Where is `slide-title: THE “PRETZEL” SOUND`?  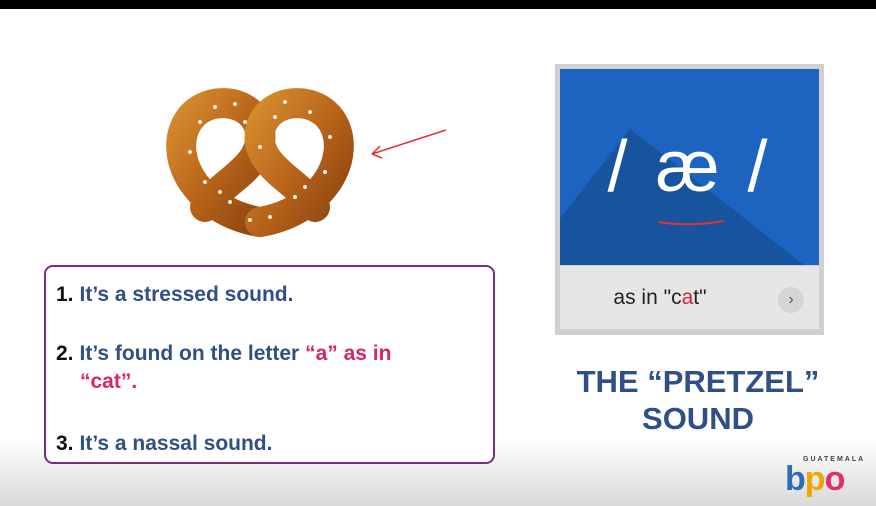
slide-title: THE “PRETZEL” SOUND is located at coordinates (698, 400).